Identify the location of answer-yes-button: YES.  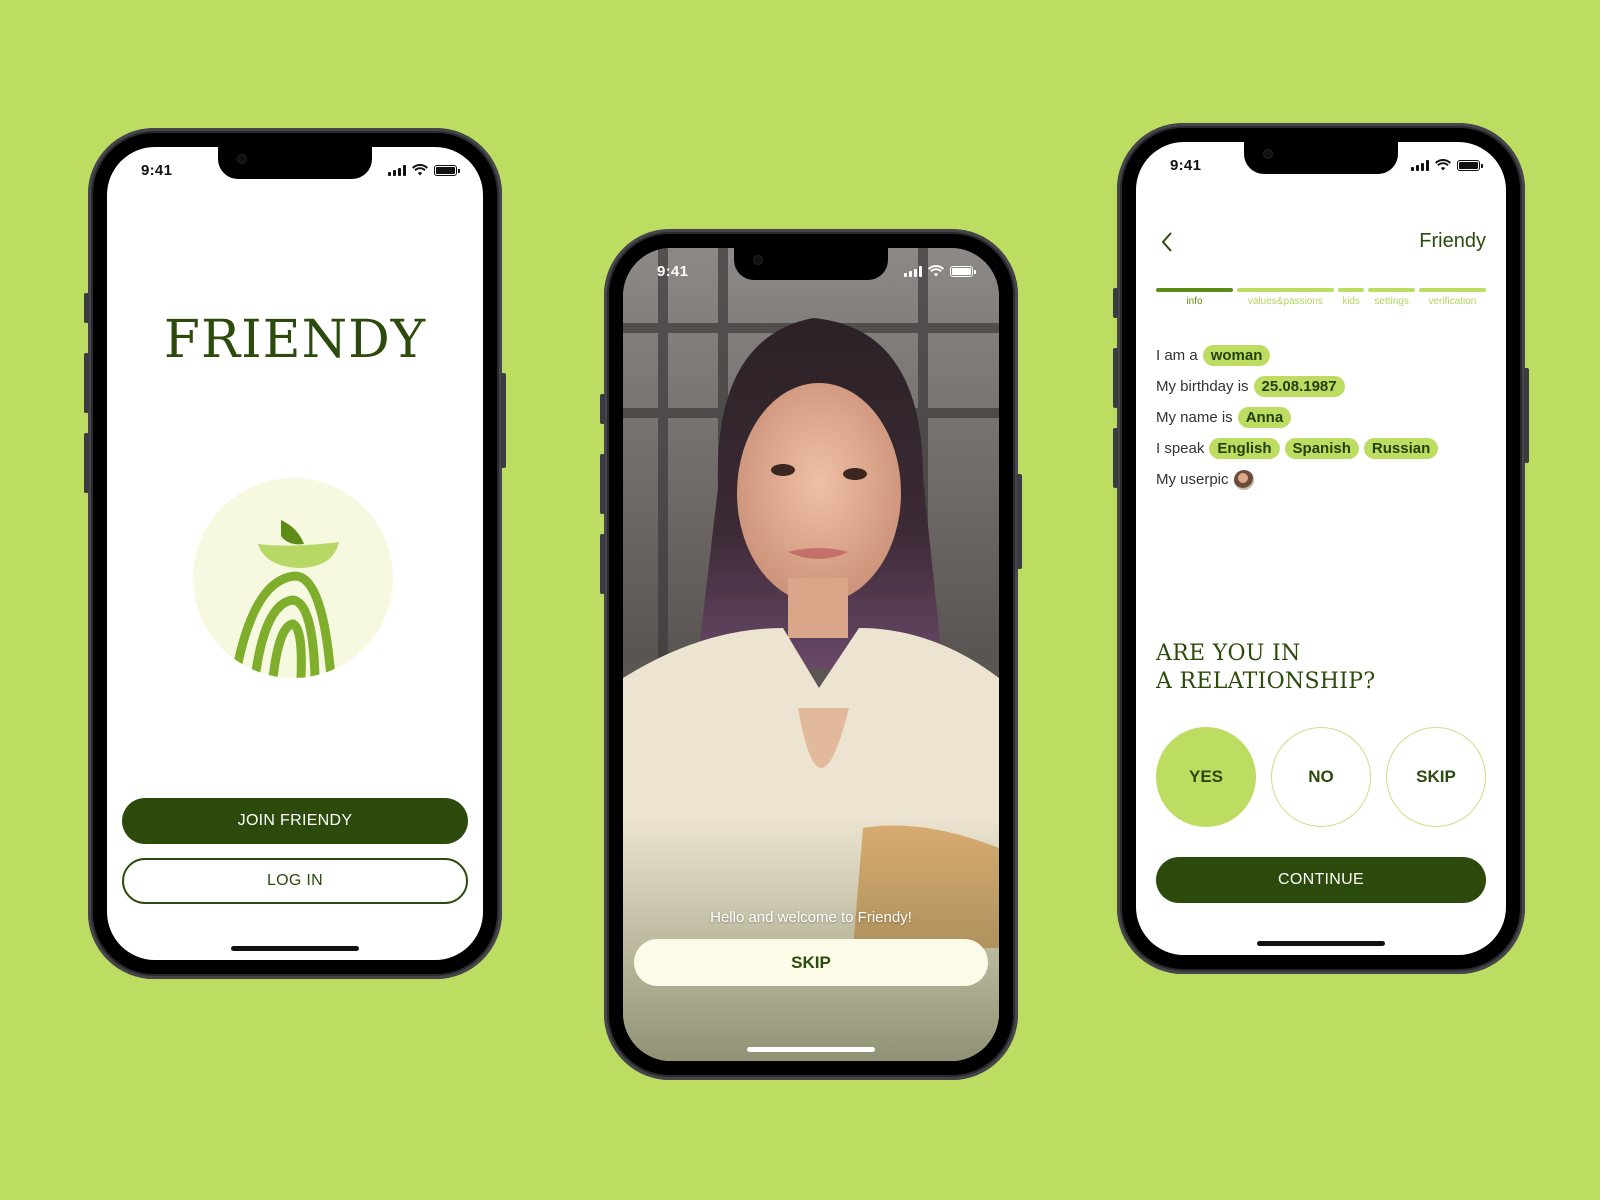
(1206, 777).